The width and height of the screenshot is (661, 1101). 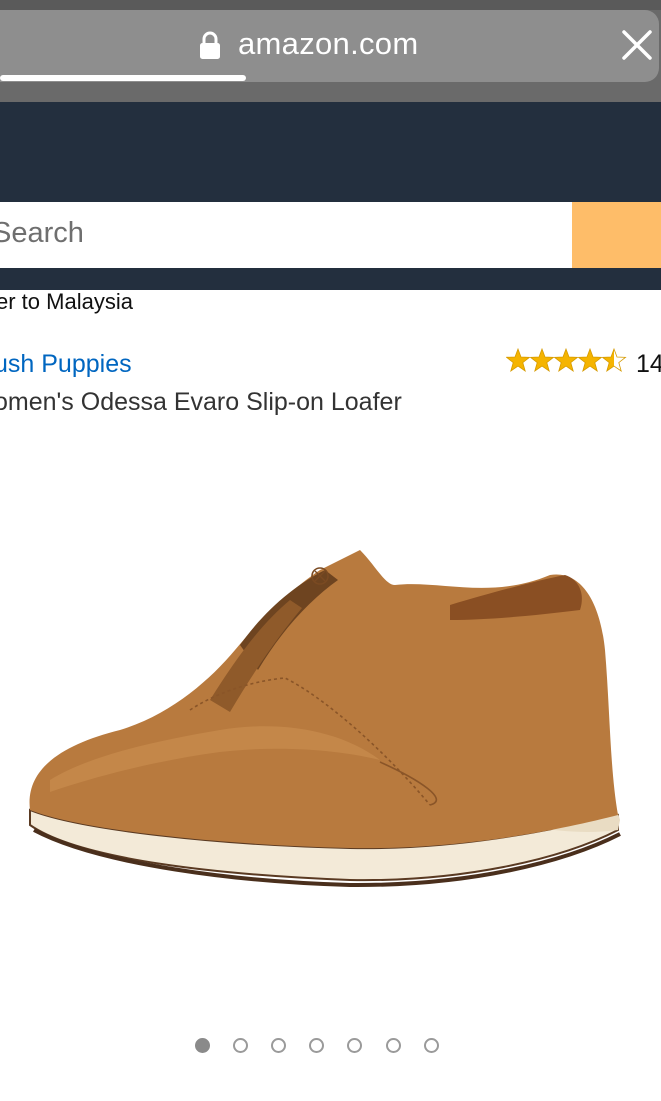 I want to click on search-button, so click(x=616, y=235).